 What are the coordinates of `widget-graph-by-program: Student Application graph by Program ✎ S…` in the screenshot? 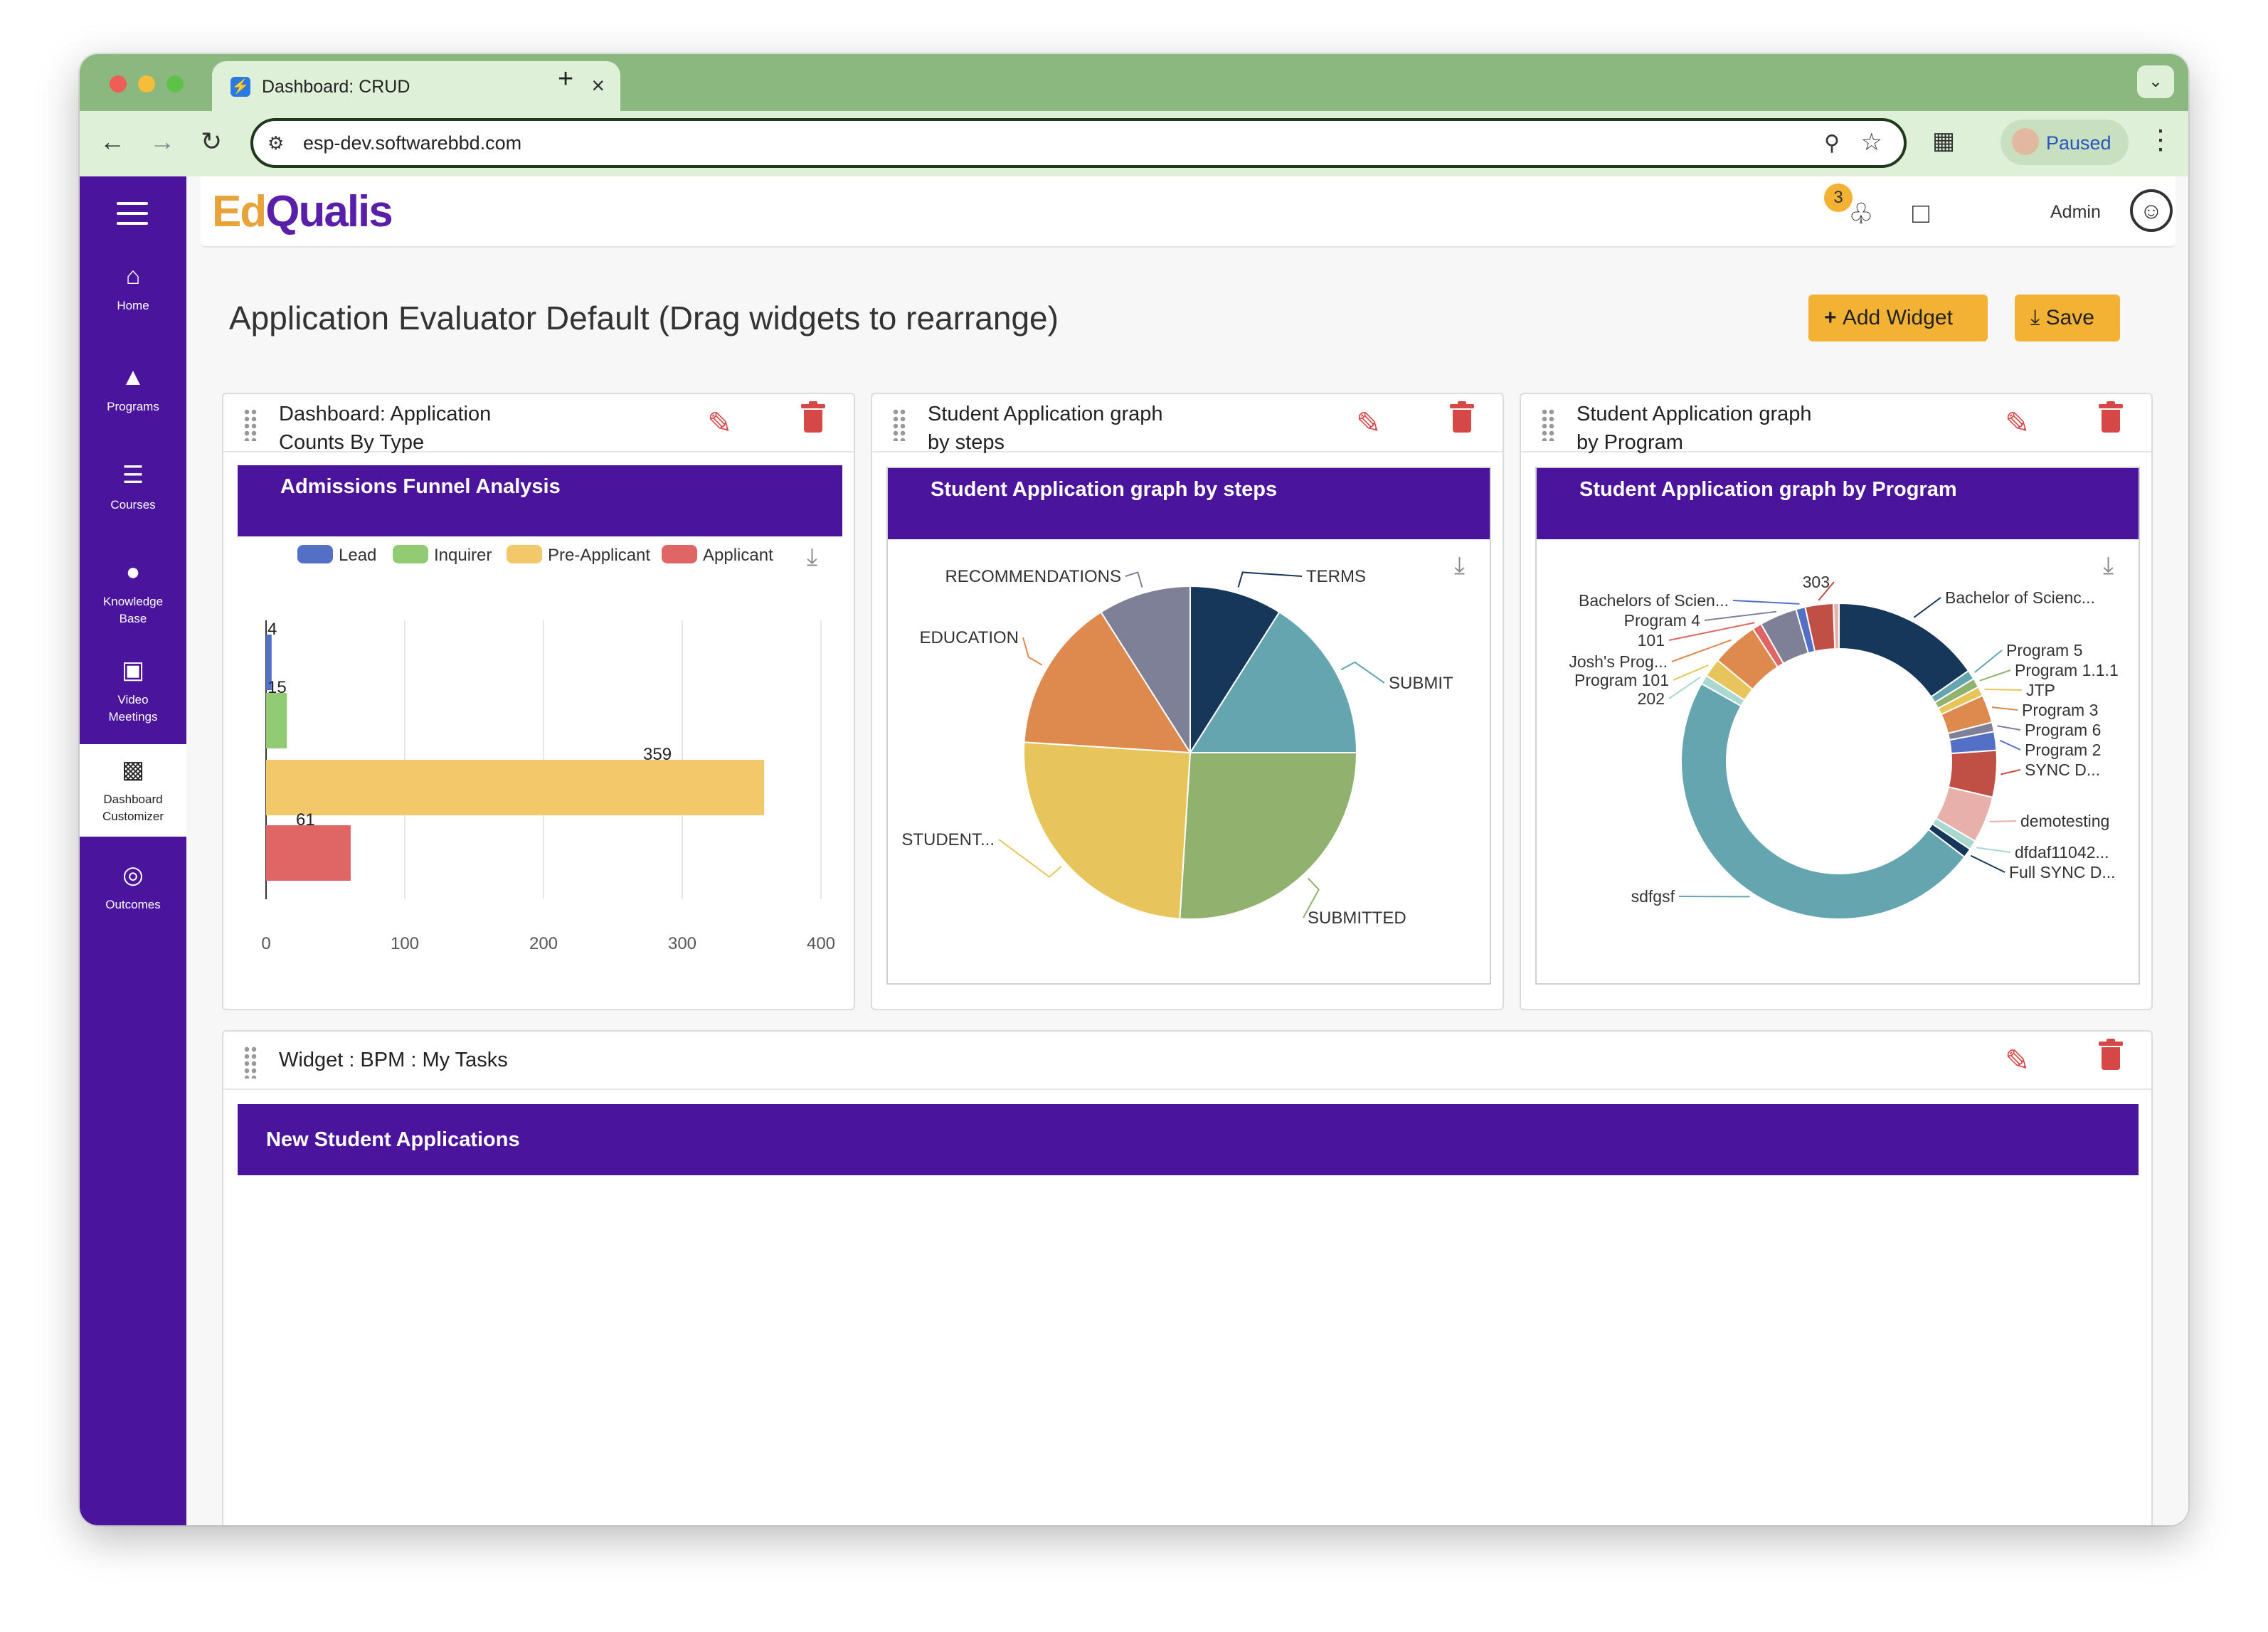 It's located at (1837, 701).